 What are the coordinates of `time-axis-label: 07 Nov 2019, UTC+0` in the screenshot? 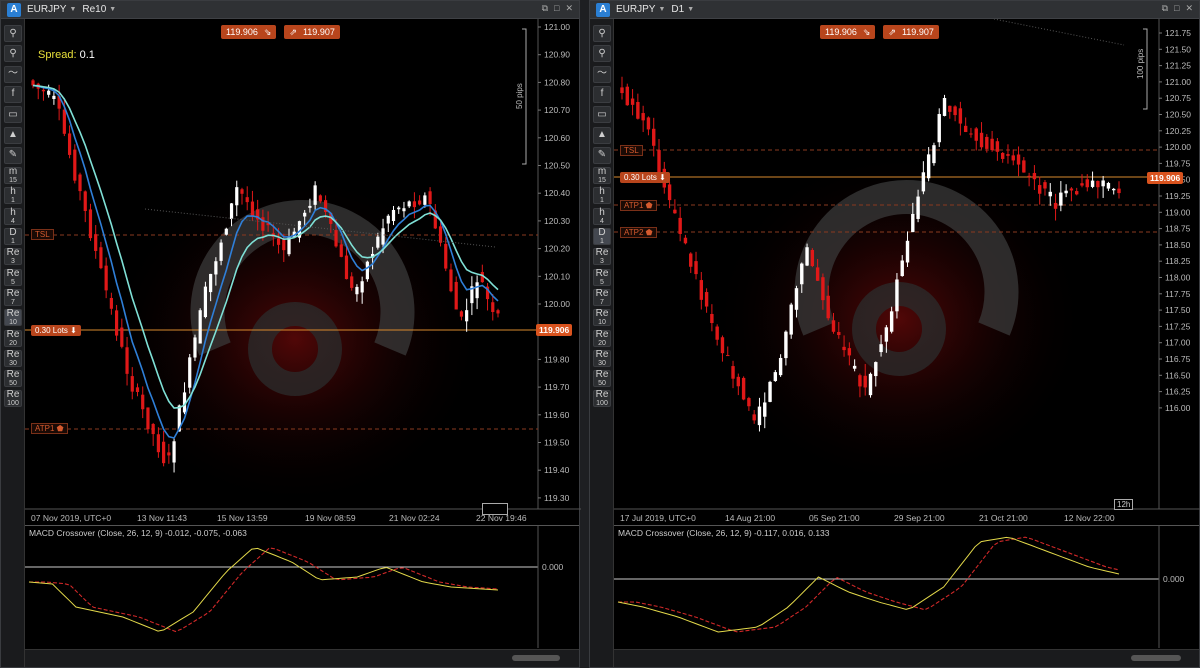 It's located at (71, 518).